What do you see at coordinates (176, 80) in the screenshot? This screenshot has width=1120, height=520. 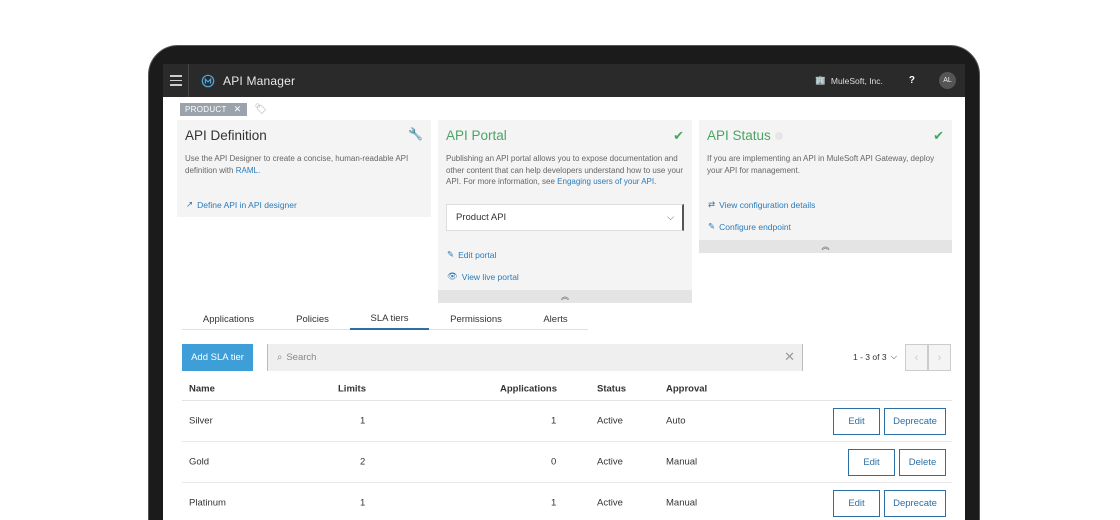 I see `menu-icon` at bounding box center [176, 80].